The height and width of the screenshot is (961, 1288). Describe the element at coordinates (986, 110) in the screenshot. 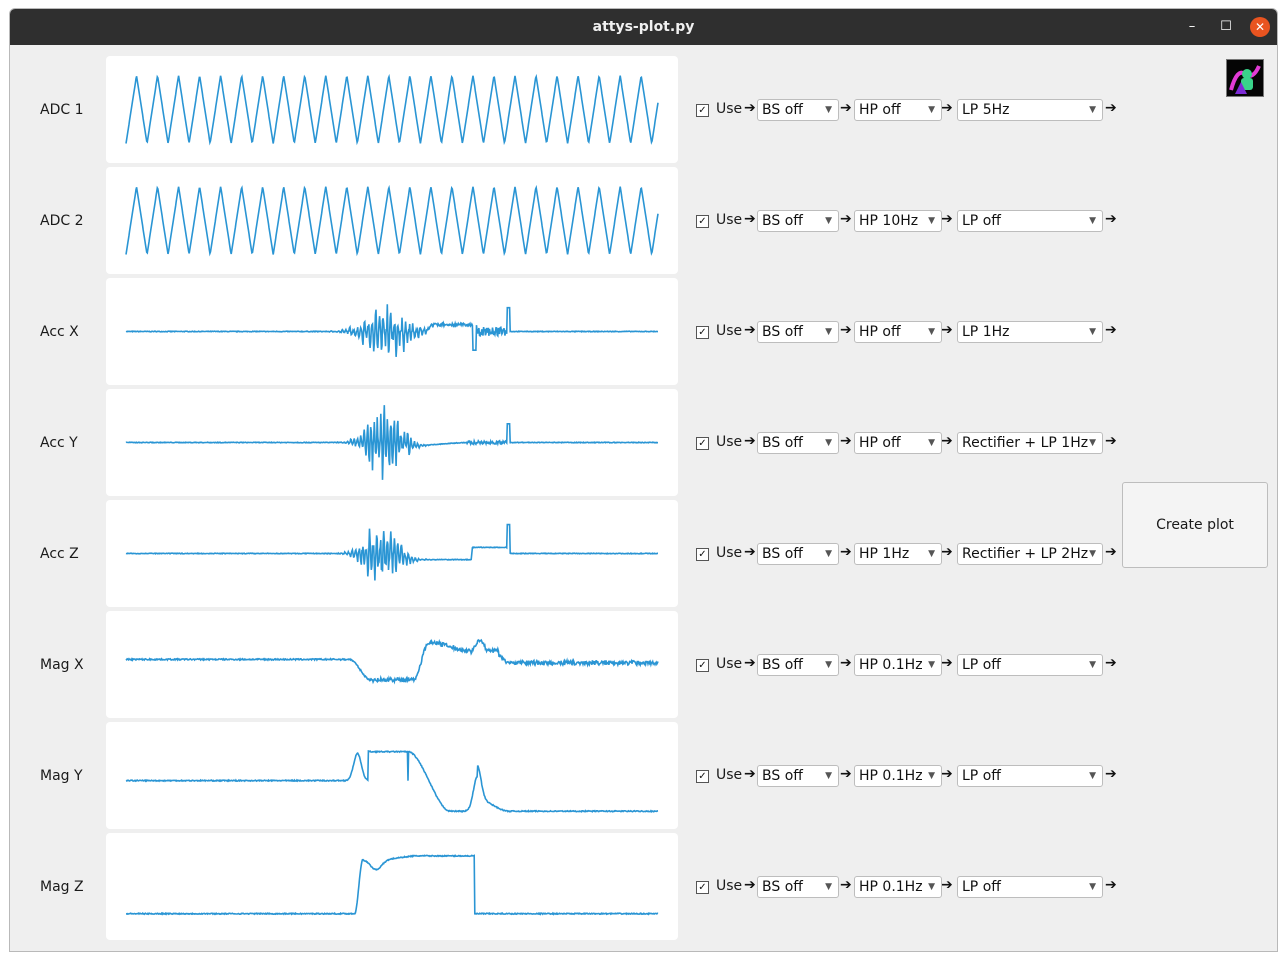

I see `lowpass-select-value: LP 5Hz` at that location.